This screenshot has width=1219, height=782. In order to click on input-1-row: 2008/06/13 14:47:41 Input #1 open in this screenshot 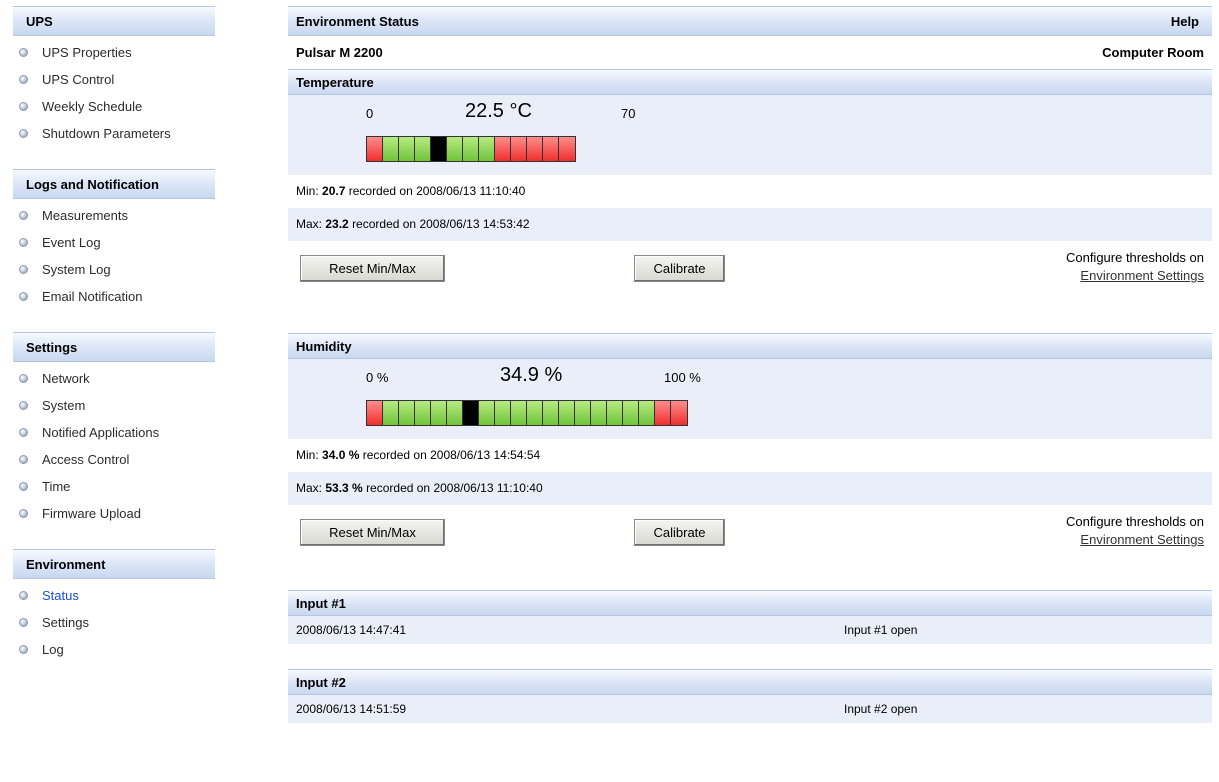, I will do `click(750, 630)`.